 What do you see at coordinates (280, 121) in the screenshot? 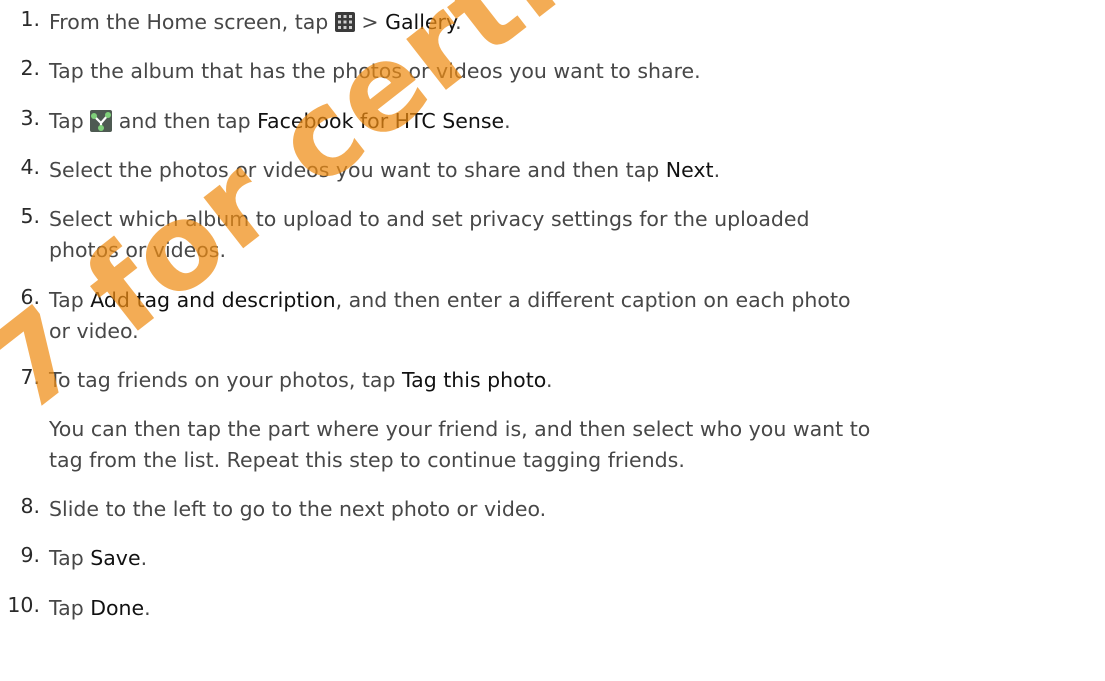
I see `step-text: Tap and then tap Facebook for HTC Sense.` at bounding box center [280, 121].